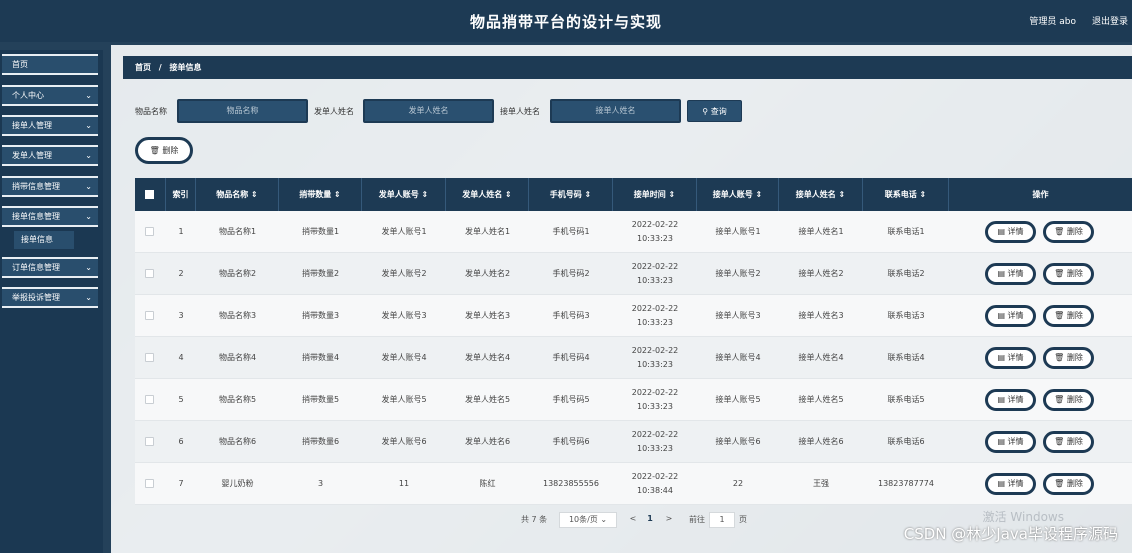 This screenshot has width=1132, height=553. What do you see at coordinates (655, 231) in the screenshot?
I see `cell-accept-time: 2022-02-22 10:33:23` at bounding box center [655, 231].